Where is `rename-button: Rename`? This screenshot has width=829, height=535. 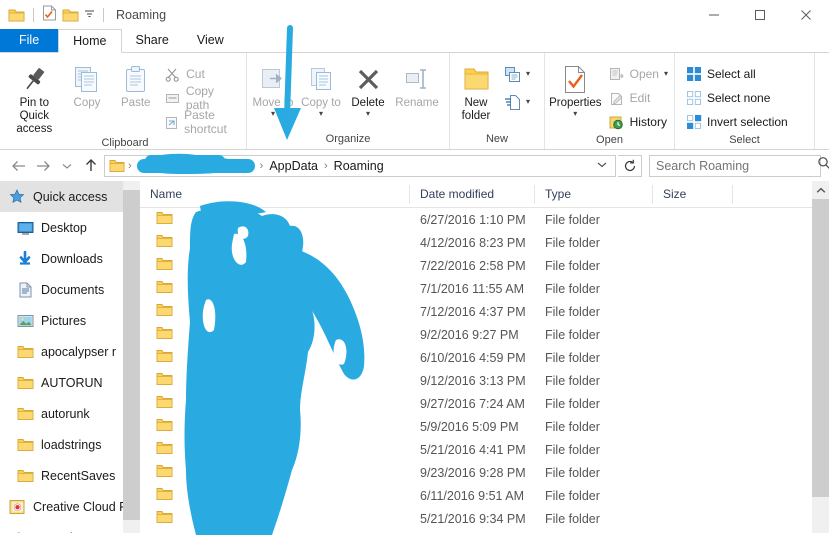 rename-button: Rename is located at coordinates (417, 84).